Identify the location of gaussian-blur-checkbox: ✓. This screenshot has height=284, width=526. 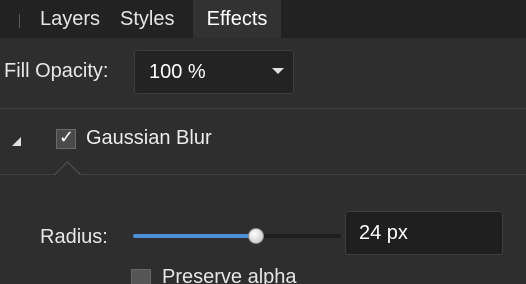
(66, 138).